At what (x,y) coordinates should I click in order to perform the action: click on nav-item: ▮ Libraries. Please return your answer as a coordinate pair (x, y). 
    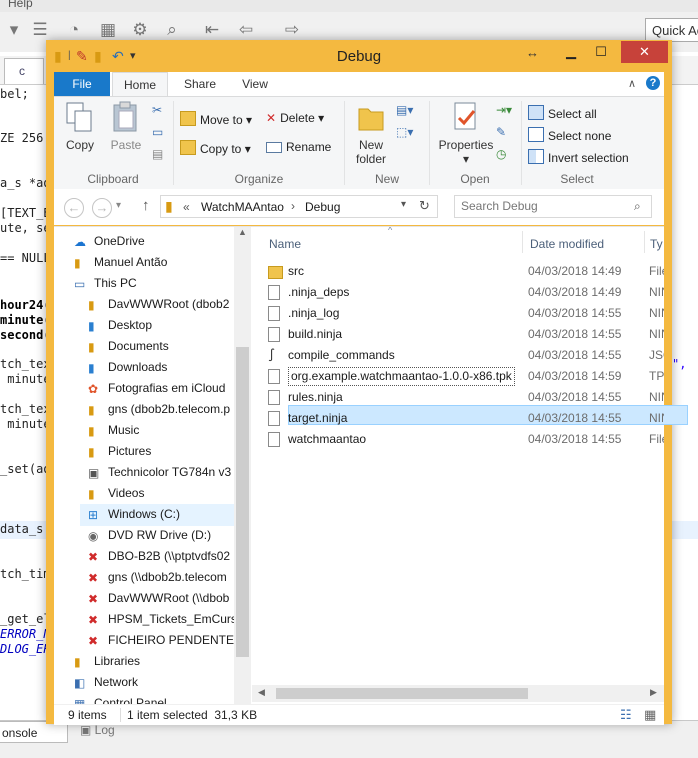
    Looking at the image, I should click on (107, 661).